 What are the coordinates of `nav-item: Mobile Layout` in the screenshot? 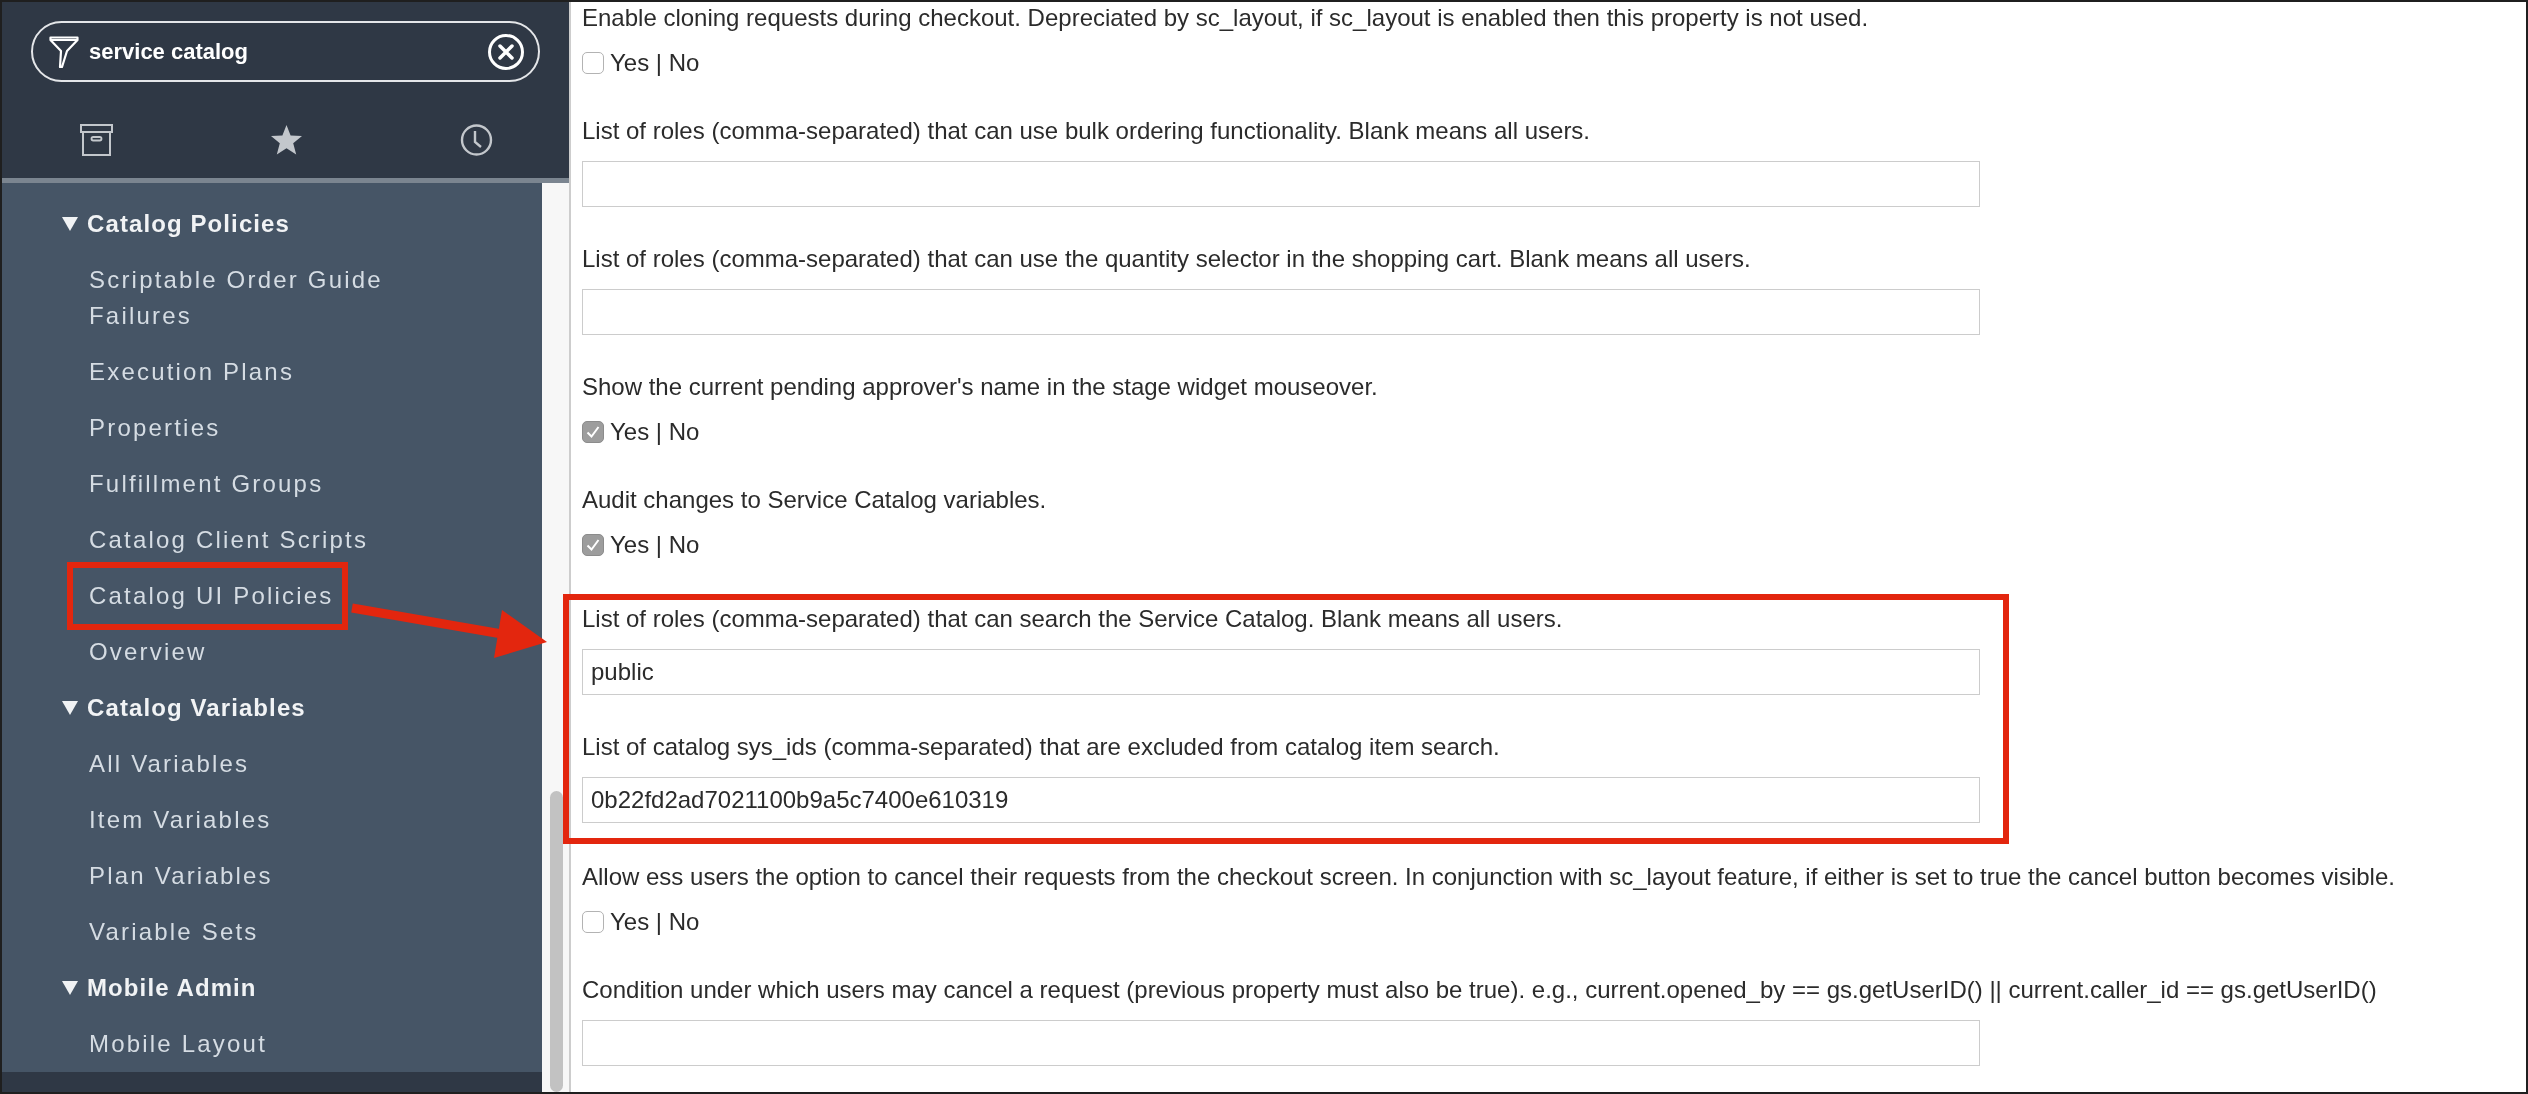 It's located at (178, 1044).